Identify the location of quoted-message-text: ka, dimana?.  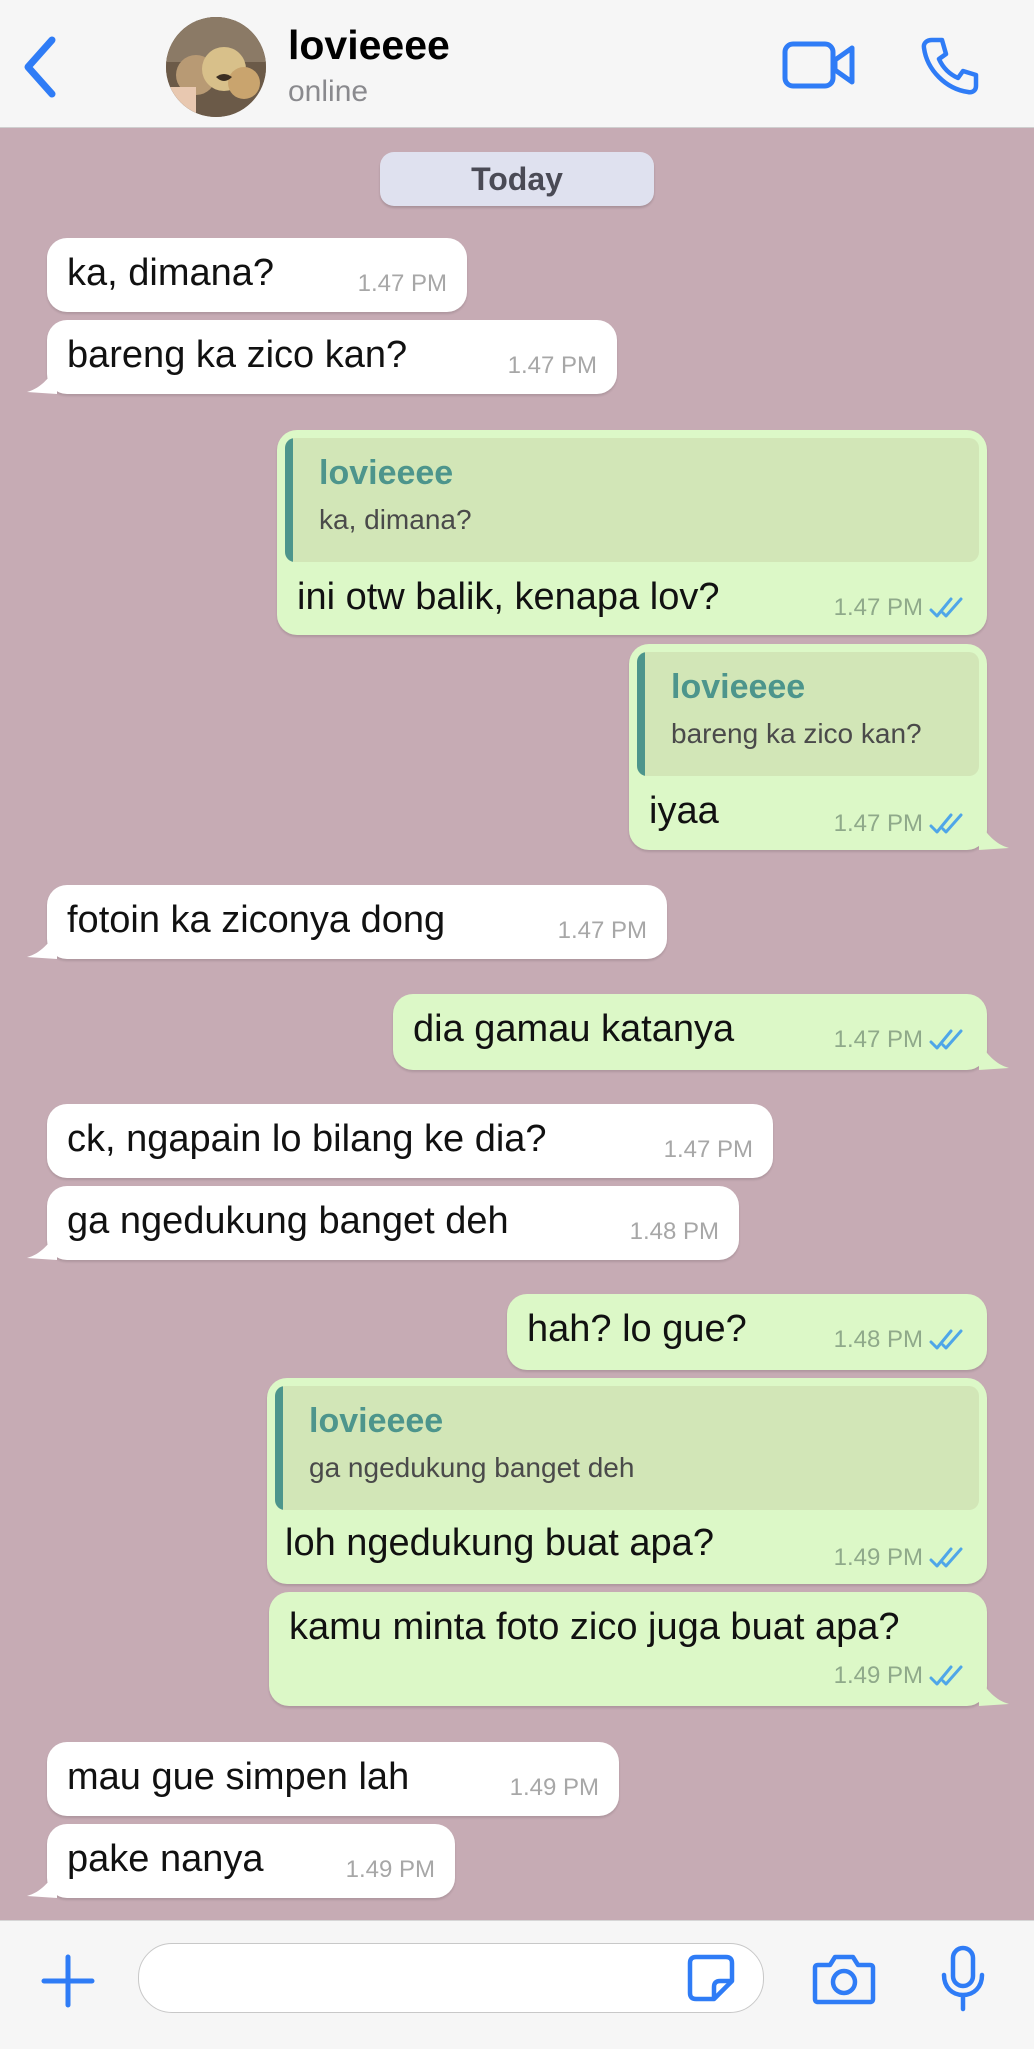
(395, 519).